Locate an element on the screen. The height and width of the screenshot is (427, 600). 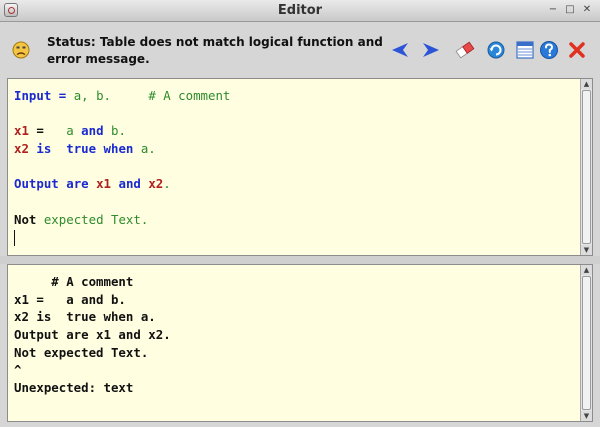
output-line: x1 = a and b. is located at coordinates (70, 299).